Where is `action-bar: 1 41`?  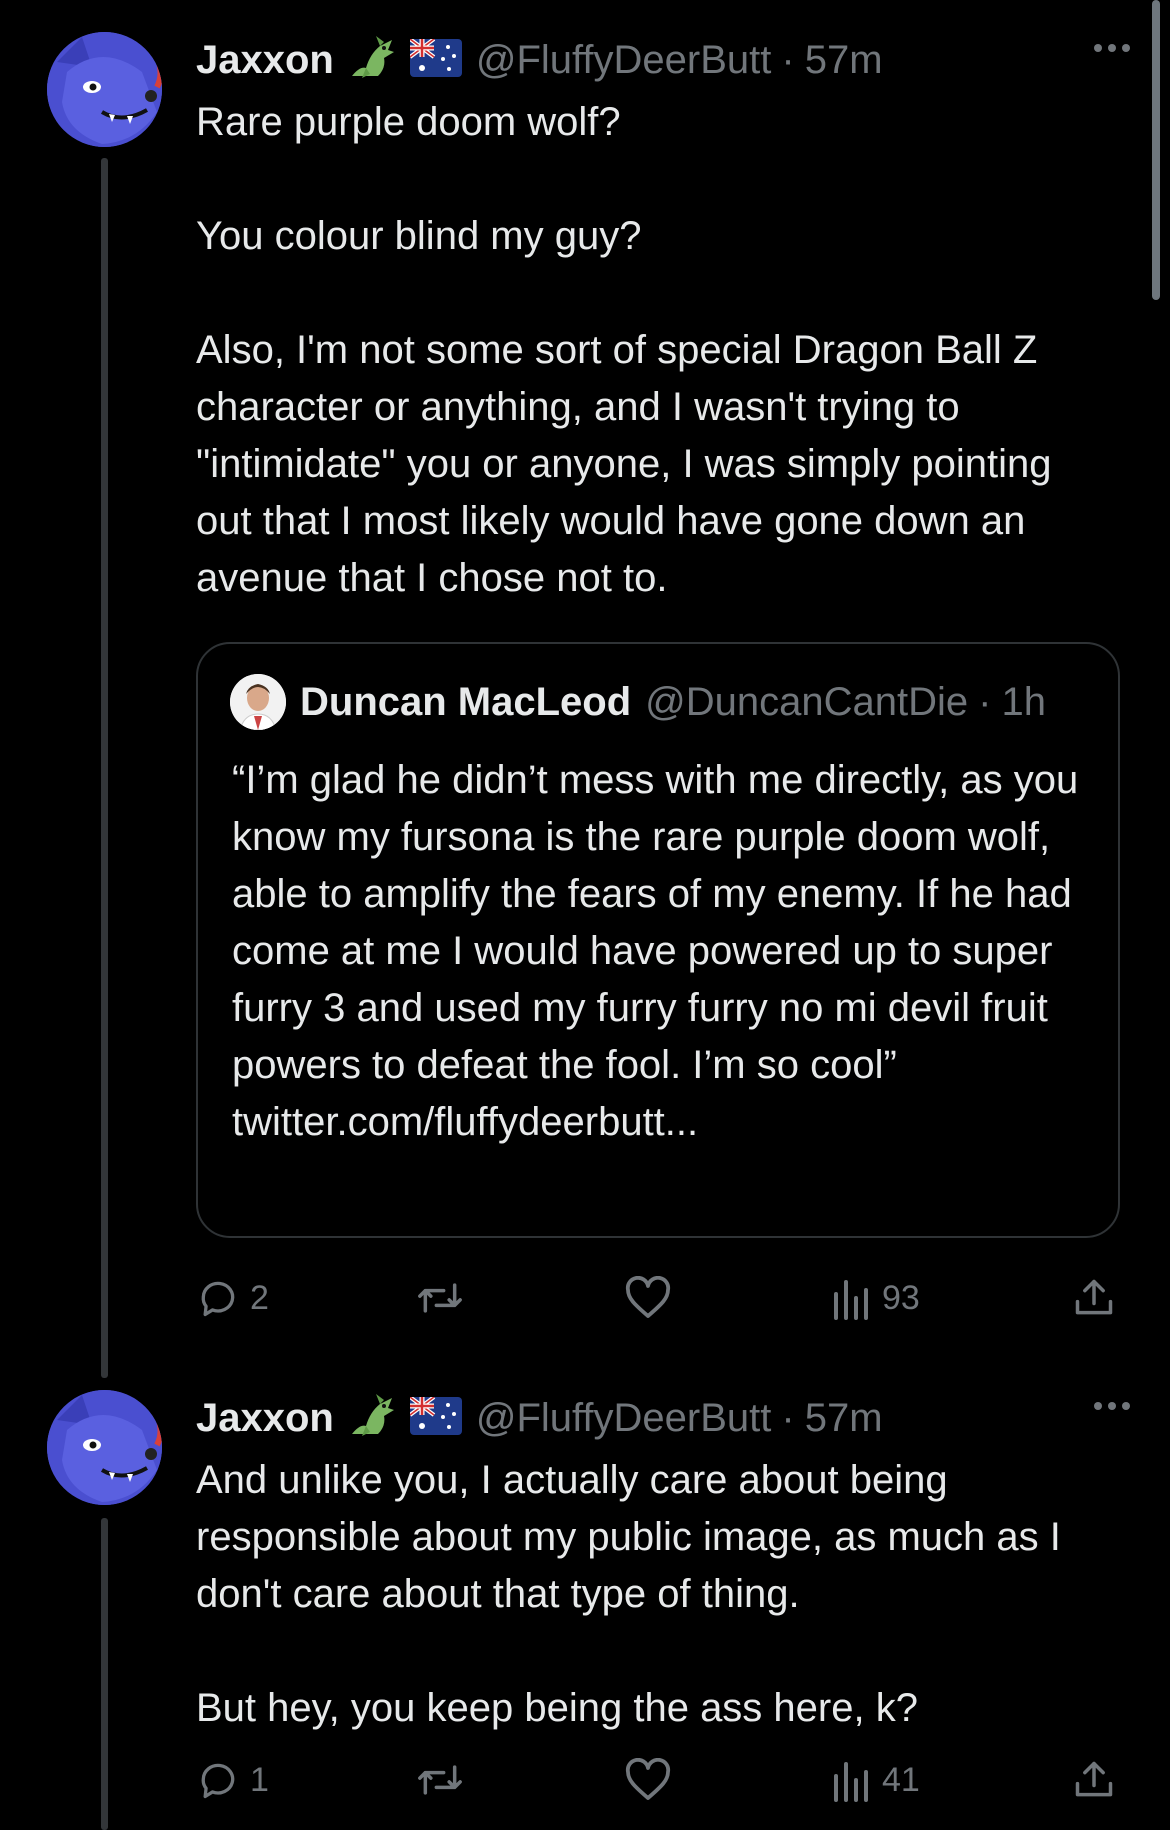
action-bar: 1 41 is located at coordinates (660, 1783).